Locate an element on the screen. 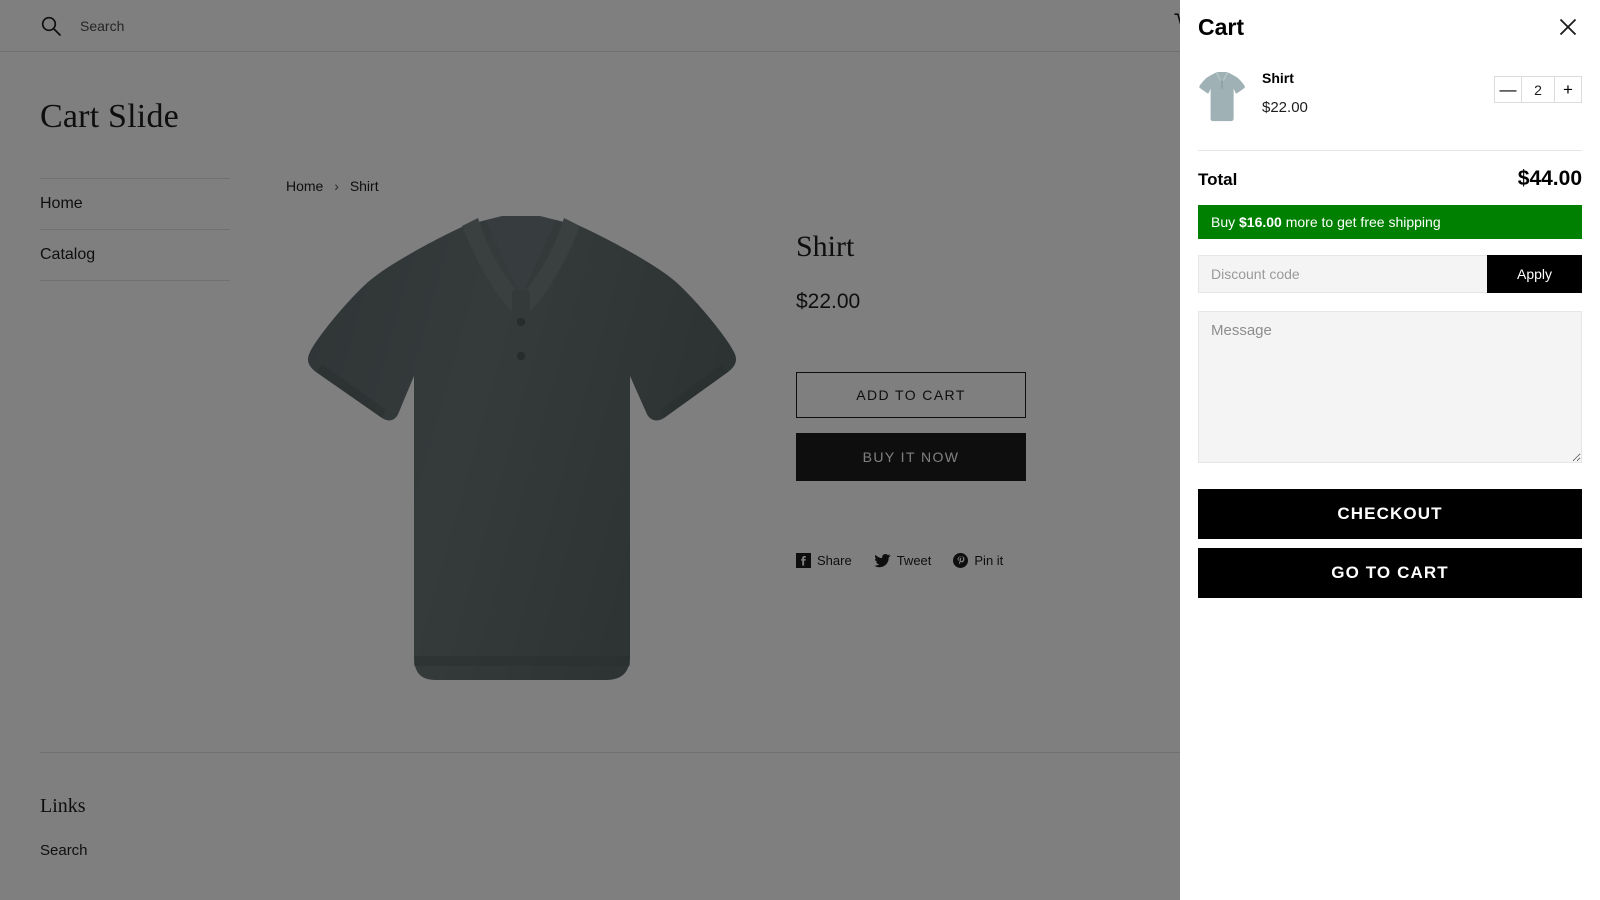 Image resolution: width=1600 pixels, height=900 pixels. quantity-input is located at coordinates (1538, 89).